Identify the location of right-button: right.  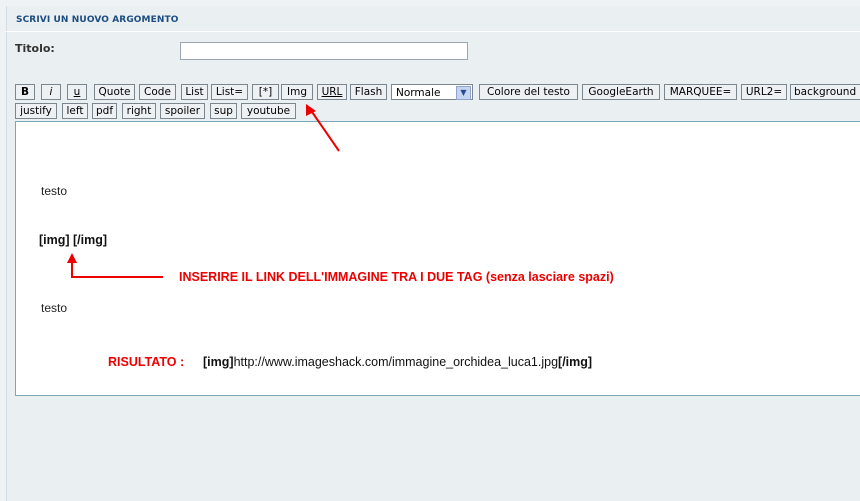
(139, 111).